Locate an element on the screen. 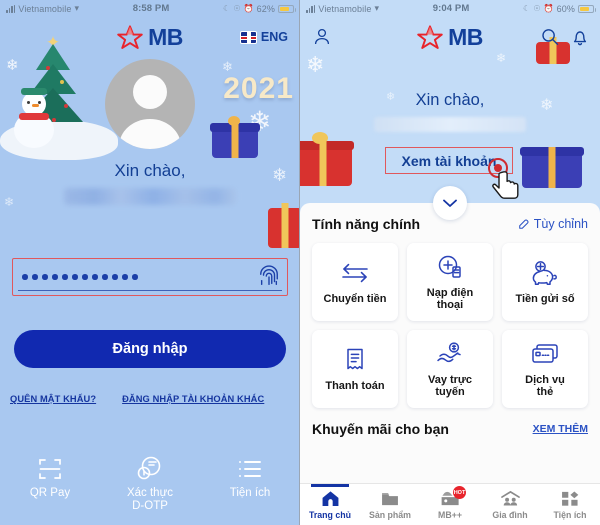 This screenshot has height=525, width=600. list-icon is located at coordinates (250, 469).